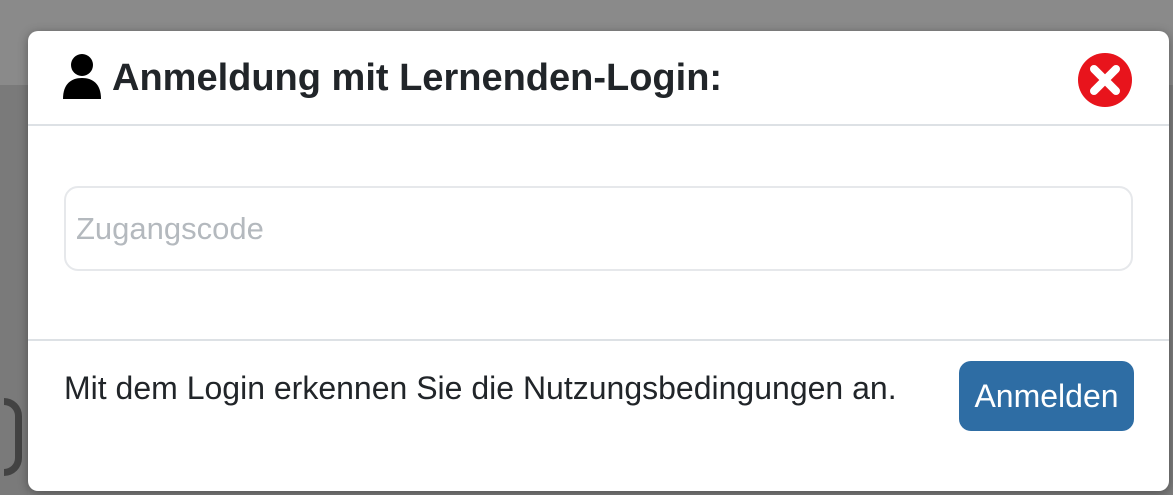 This screenshot has height=495, width=1173. What do you see at coordinates (1046, 396) in the screenshot?
I see `login-button: Anmelden` at bounding box center [1046, 396].